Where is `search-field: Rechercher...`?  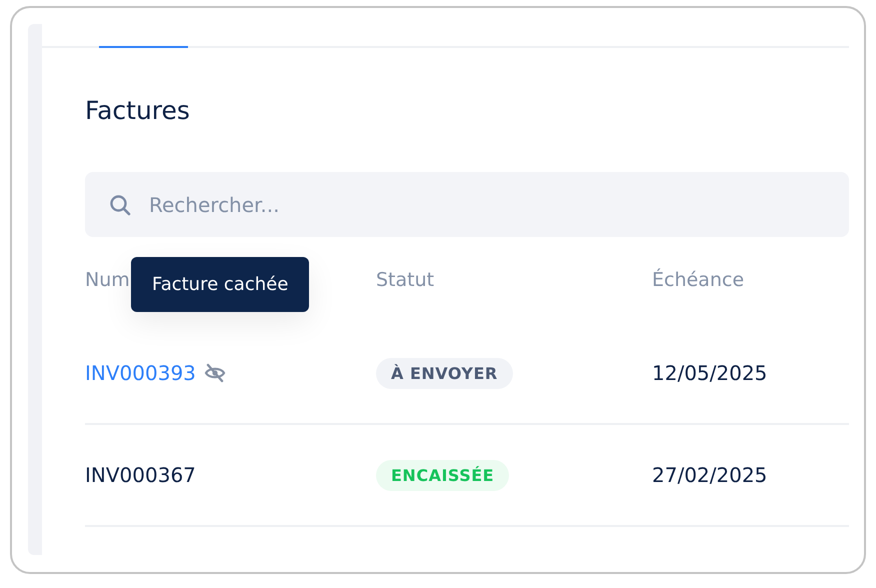 search-field: Rechercher... is located at coordinates (467, 204).